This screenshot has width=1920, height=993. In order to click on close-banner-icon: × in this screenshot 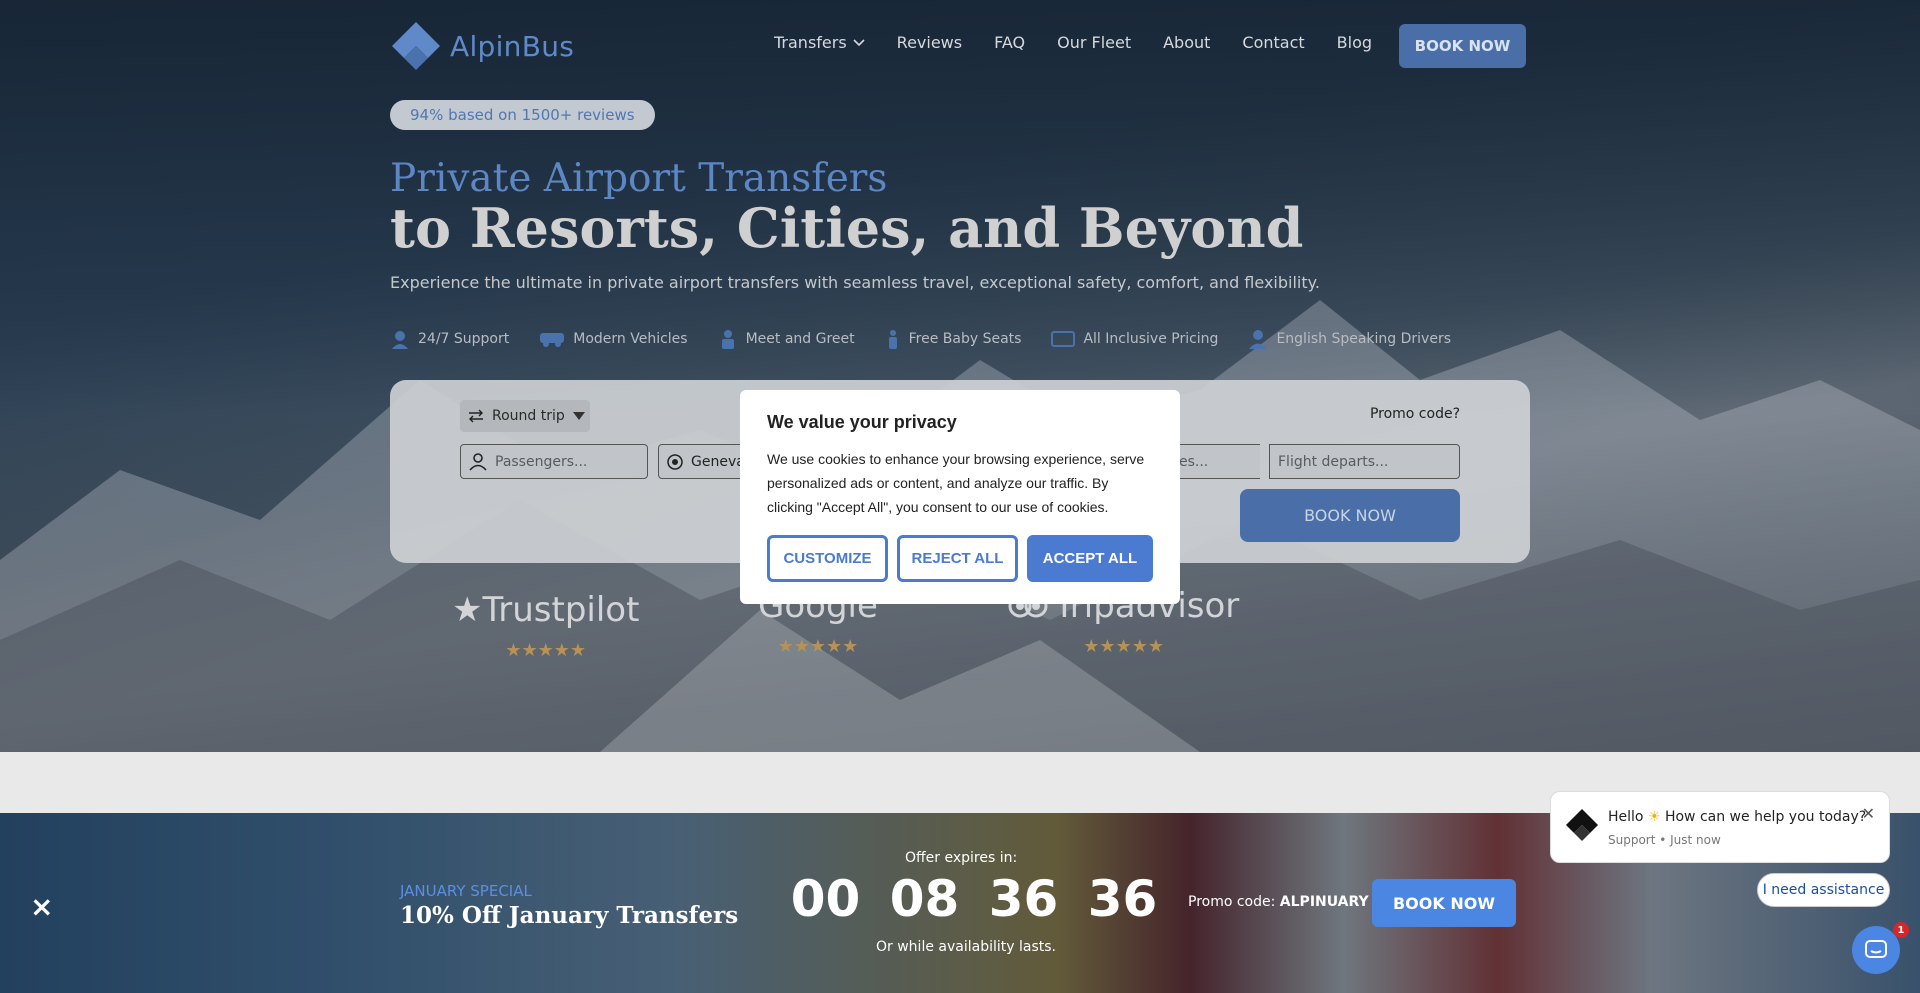, I will do `click(41, 906)`.